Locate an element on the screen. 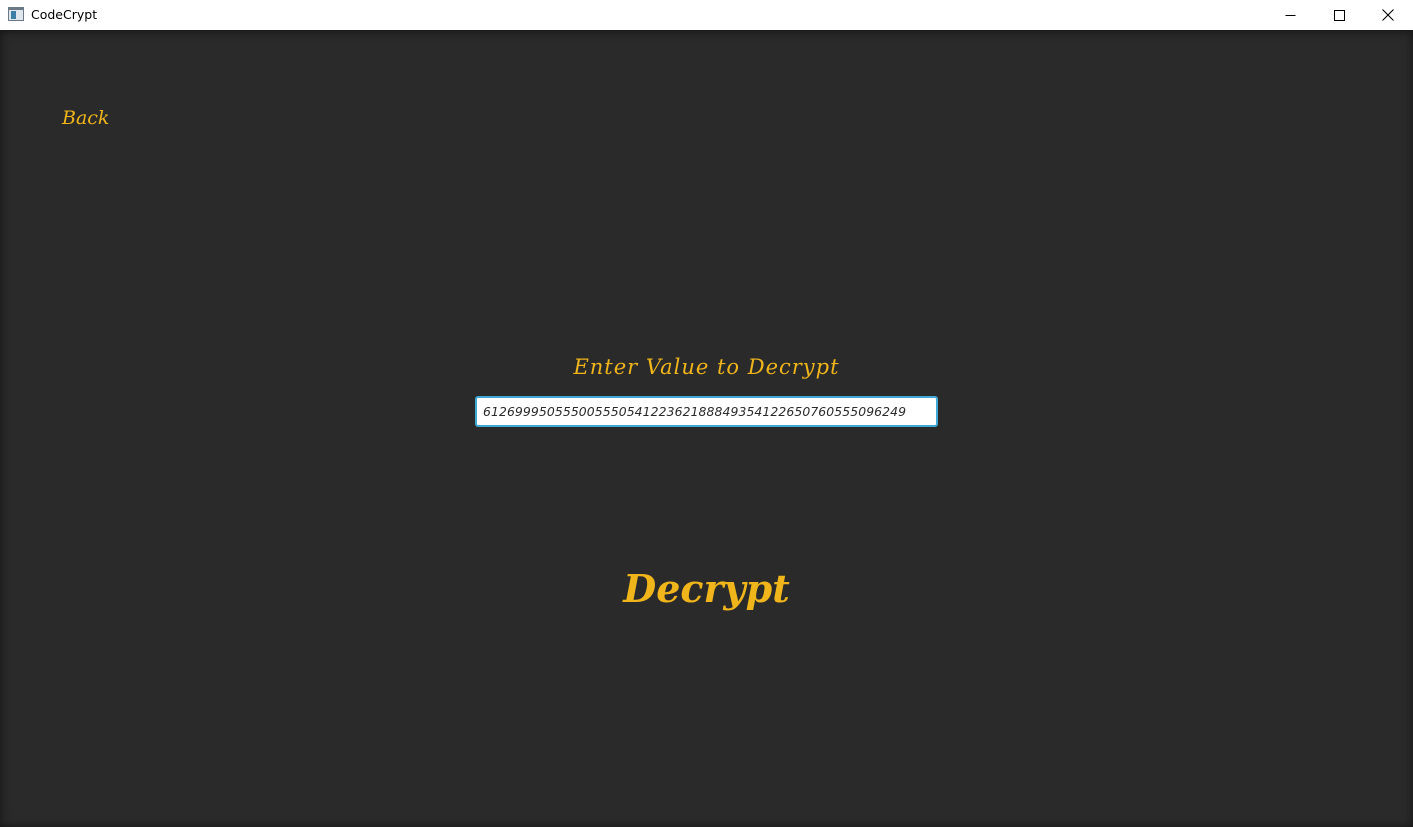 The width and height of the screenshot is (1413, 827). minimize-icon is located at coordinates (1290, 15).